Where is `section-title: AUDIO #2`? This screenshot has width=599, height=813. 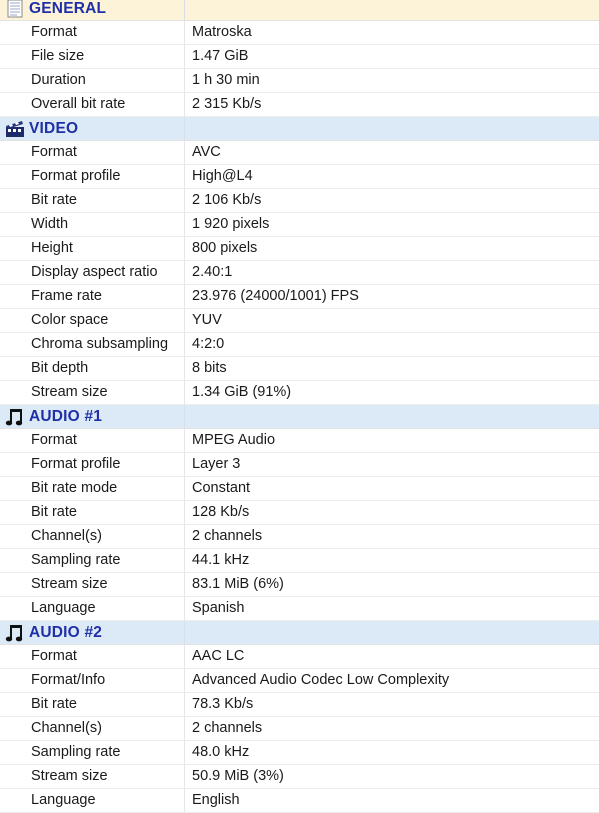
section-title: AUDIO #2 is located at coordinates (66, 632).